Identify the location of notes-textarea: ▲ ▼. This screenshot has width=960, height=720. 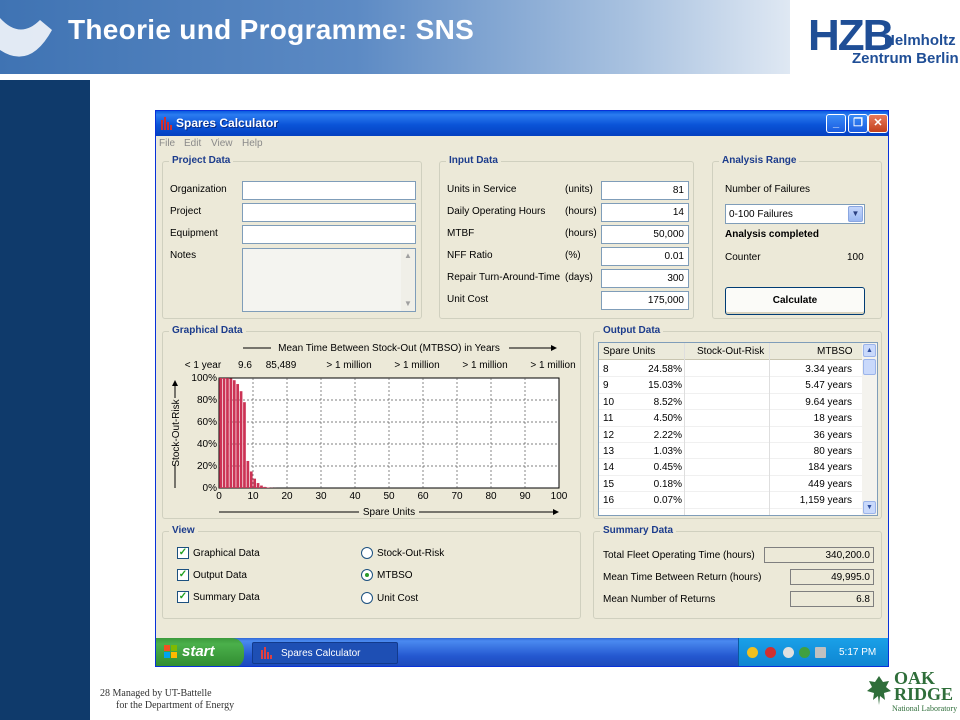
(329, 280).